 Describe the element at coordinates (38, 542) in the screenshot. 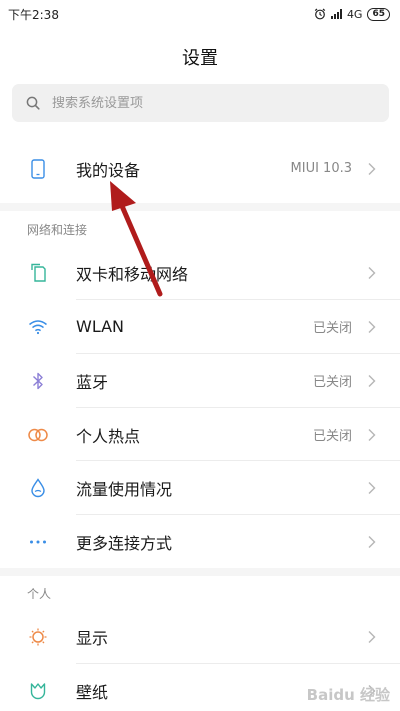

I see `more-dots-icon` at that location.